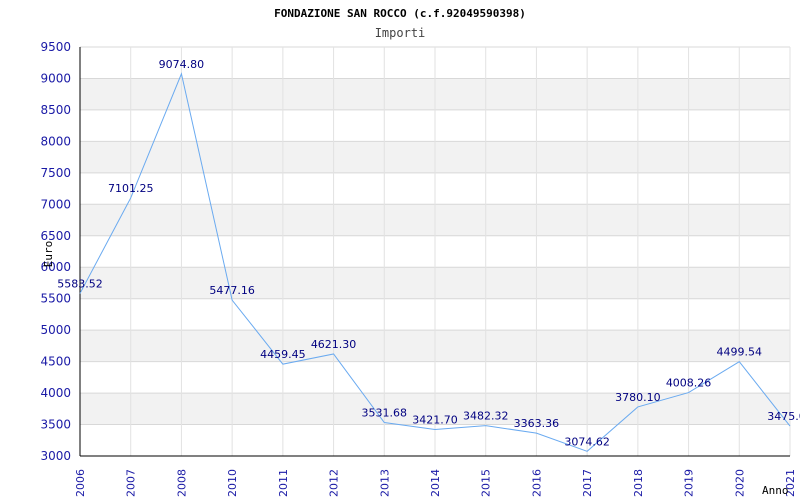  I want to click on y-tick-label: 8500, so click(55, 110).